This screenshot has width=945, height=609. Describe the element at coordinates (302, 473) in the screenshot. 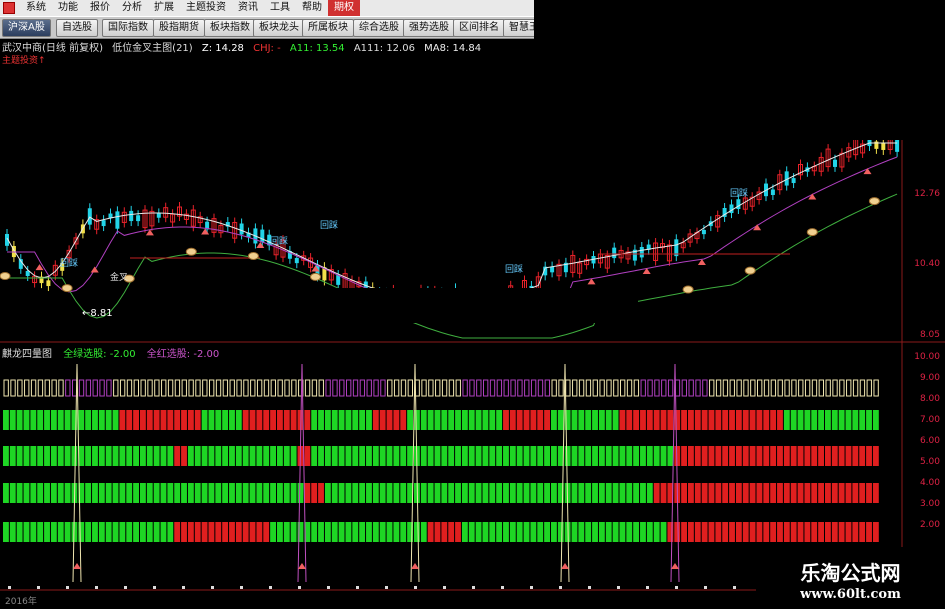

I see `volume-spike` at that location.